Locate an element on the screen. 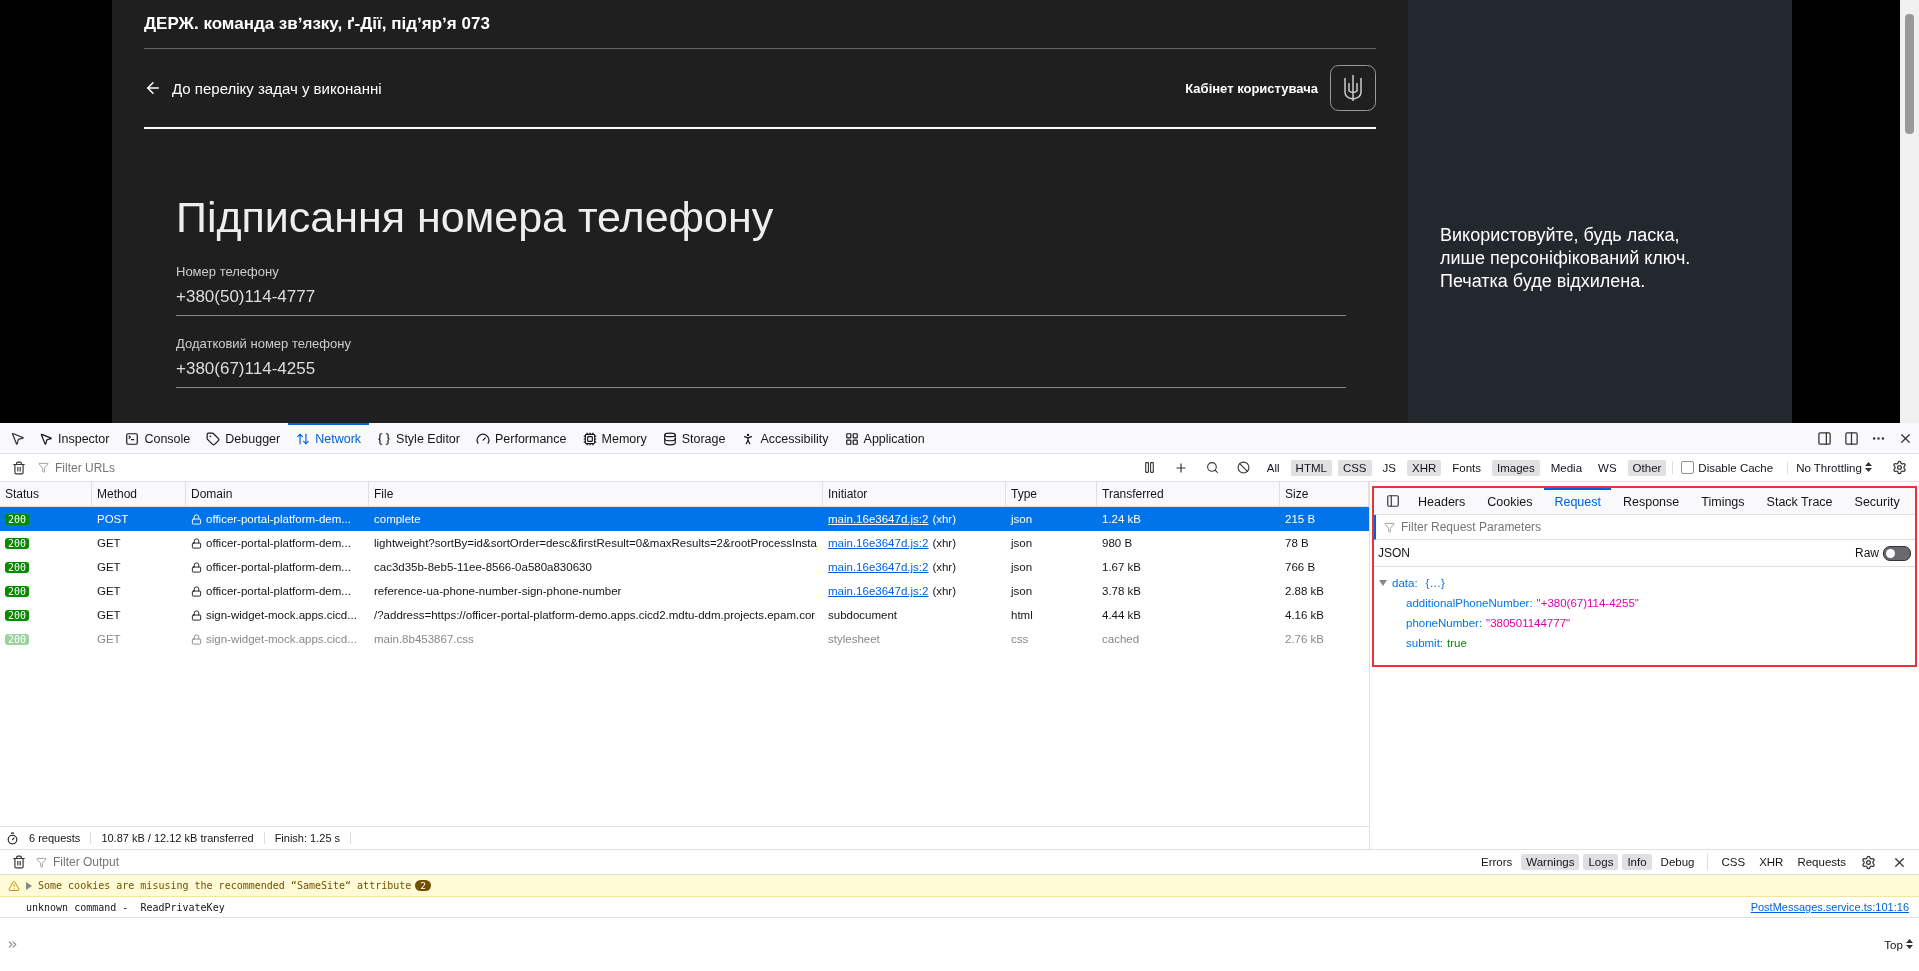 Image resolution: width=1919 pixels, height=971 pixels. table-cell: POST is located at coordinates (113, 519).